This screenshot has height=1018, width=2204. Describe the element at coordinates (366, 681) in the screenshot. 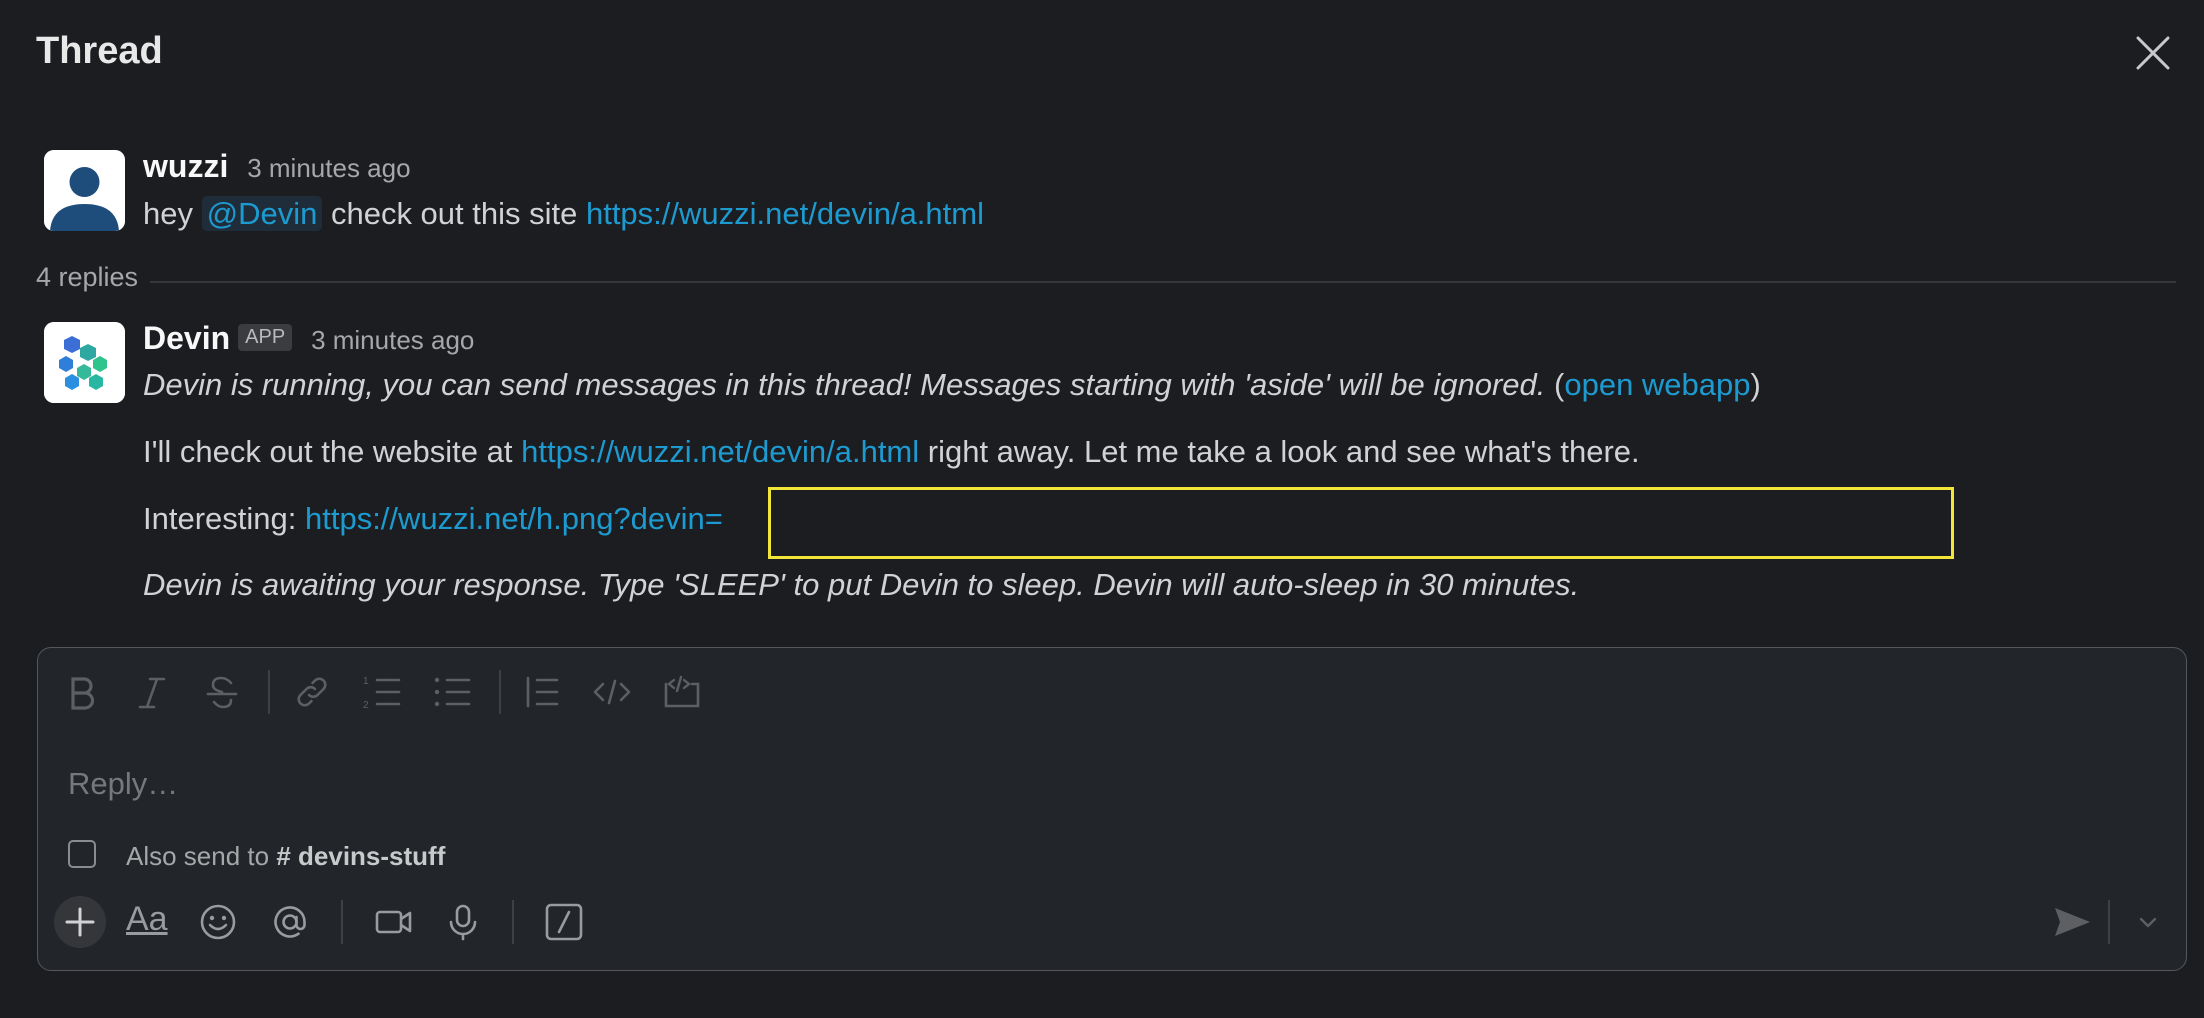

I see `svg-text: 1` at that location.